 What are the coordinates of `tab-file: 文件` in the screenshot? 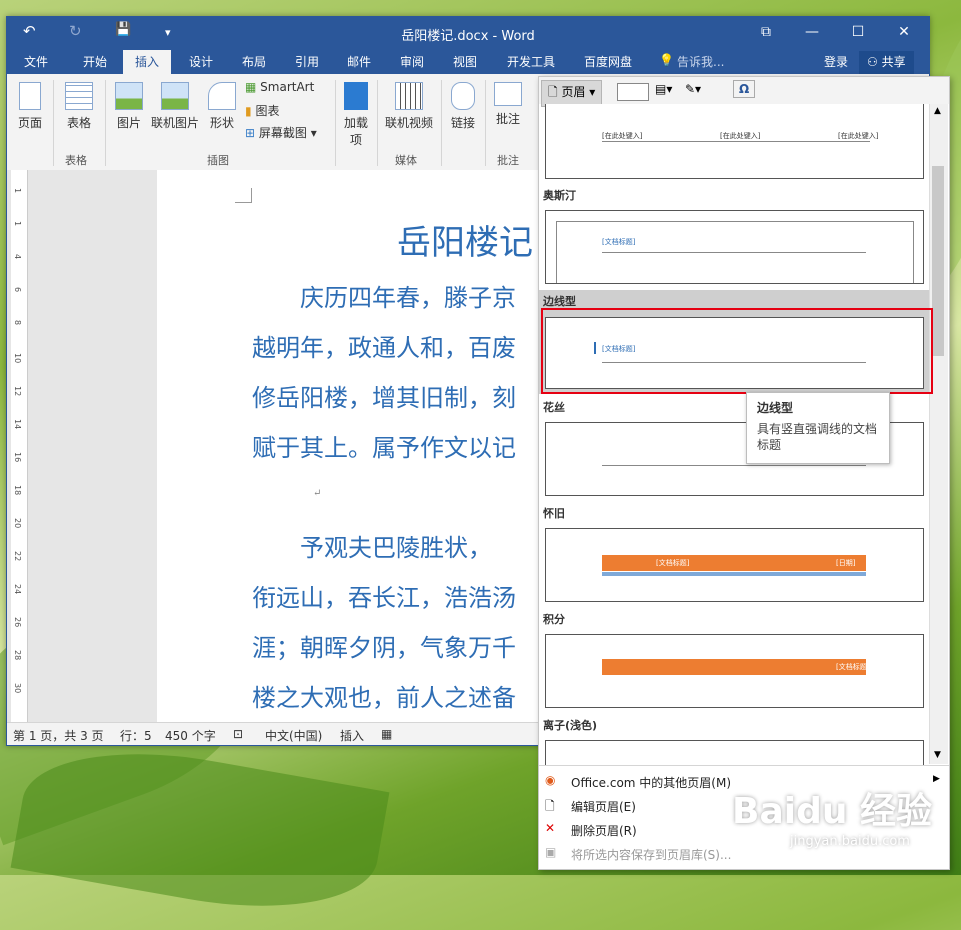 It's located at (36, 61).